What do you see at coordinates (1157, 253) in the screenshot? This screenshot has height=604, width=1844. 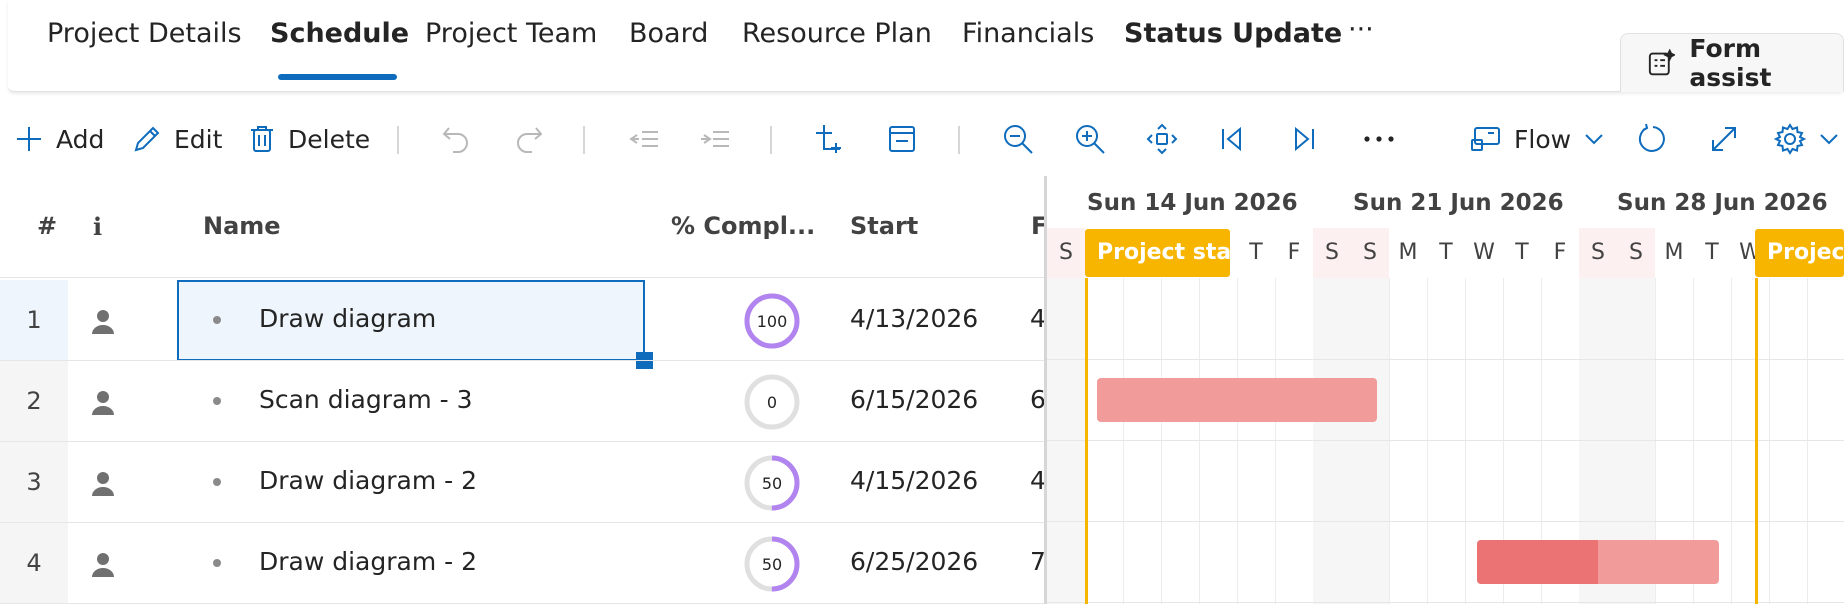 I see `milestone-project-start: Project start` at bounding box center [1157, 253].